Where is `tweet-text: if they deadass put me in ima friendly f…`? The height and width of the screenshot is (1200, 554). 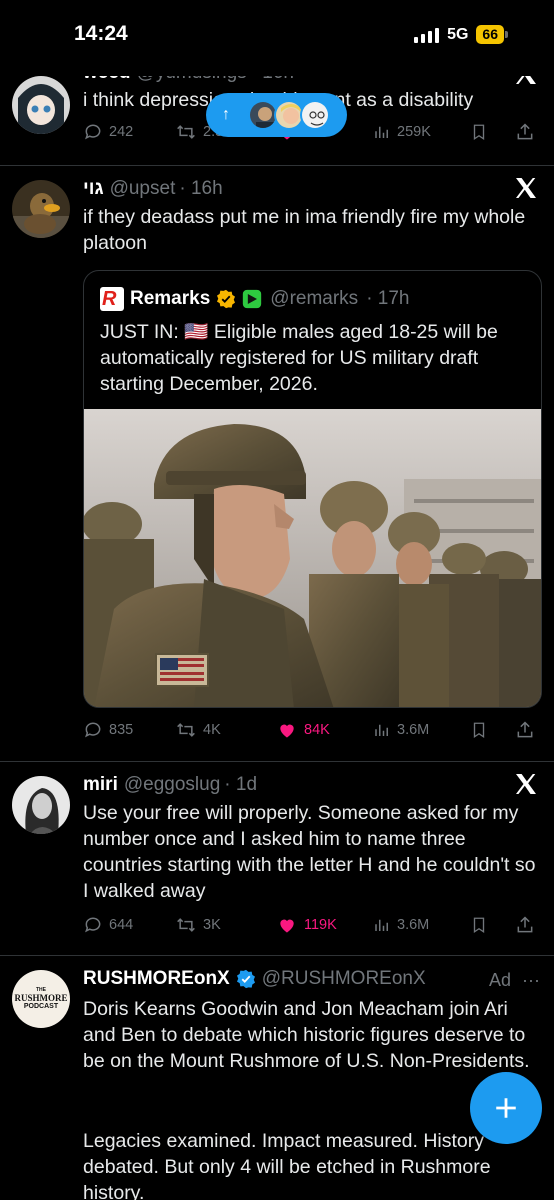
tweet-text: if they deadass put me in ima friendly f… is located at coordinates (304, 230).